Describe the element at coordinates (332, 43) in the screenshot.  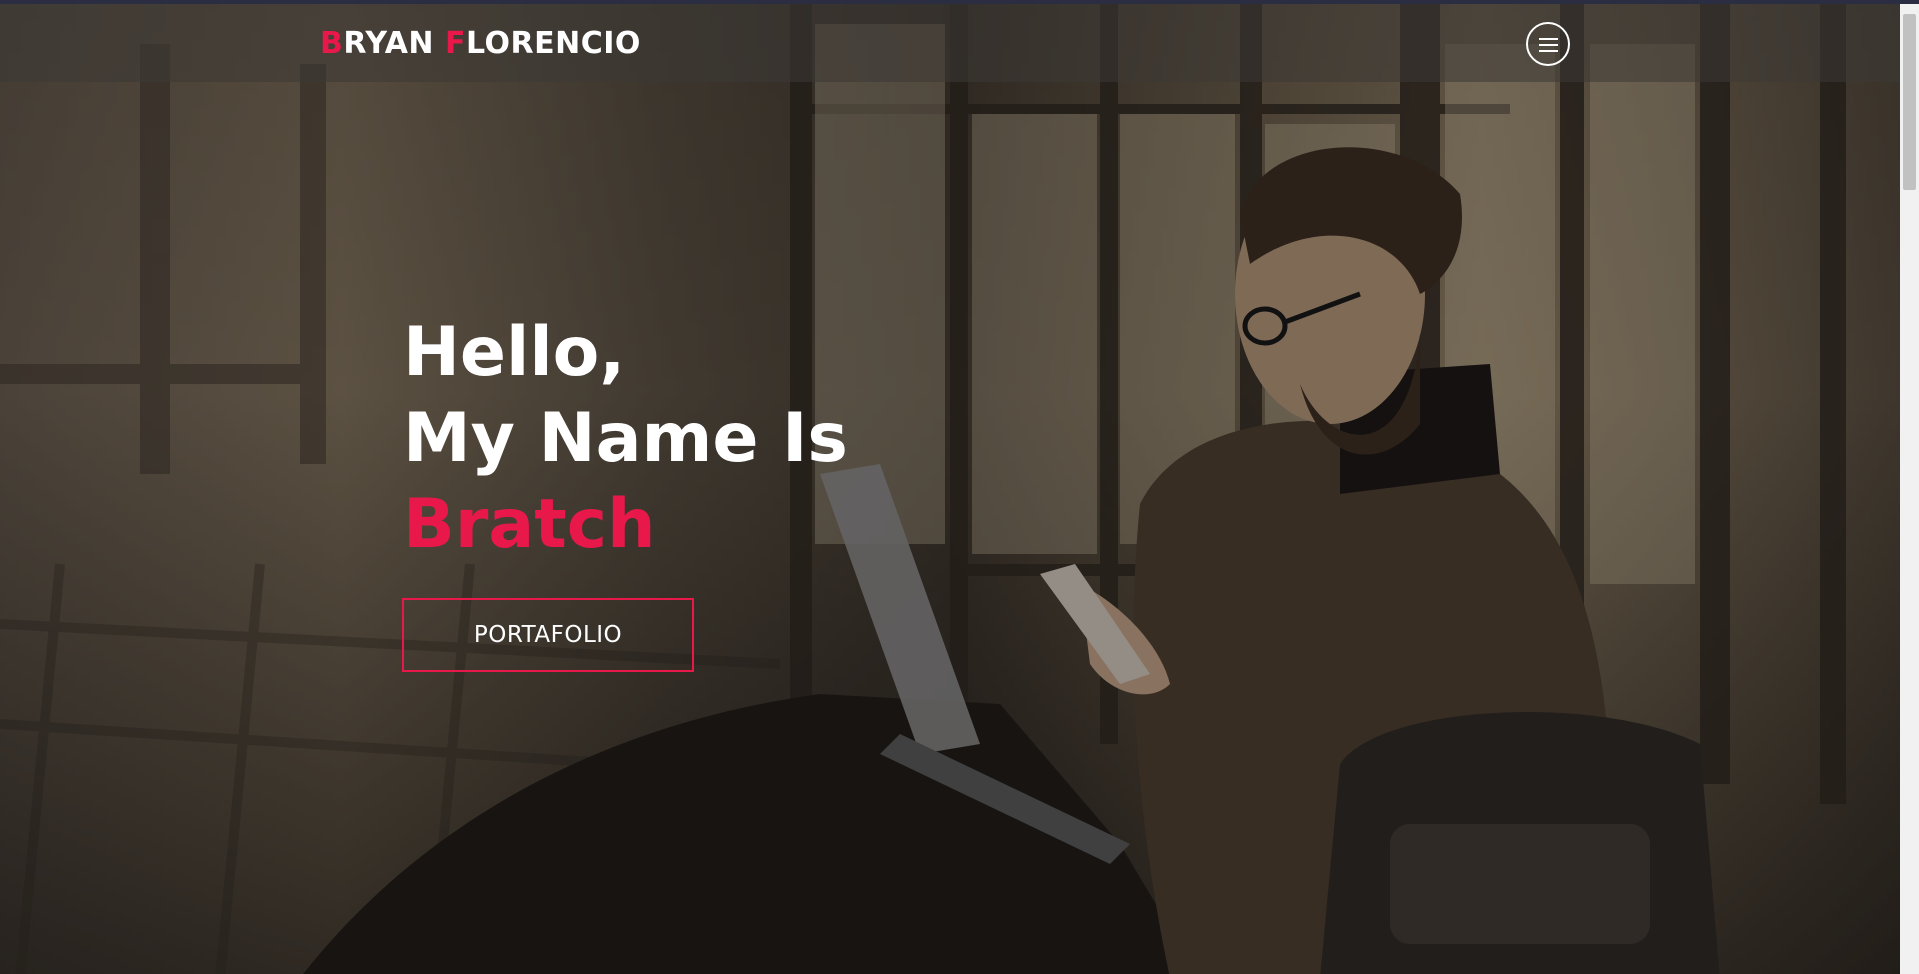
I see `brand-first-initial: B` at that location.